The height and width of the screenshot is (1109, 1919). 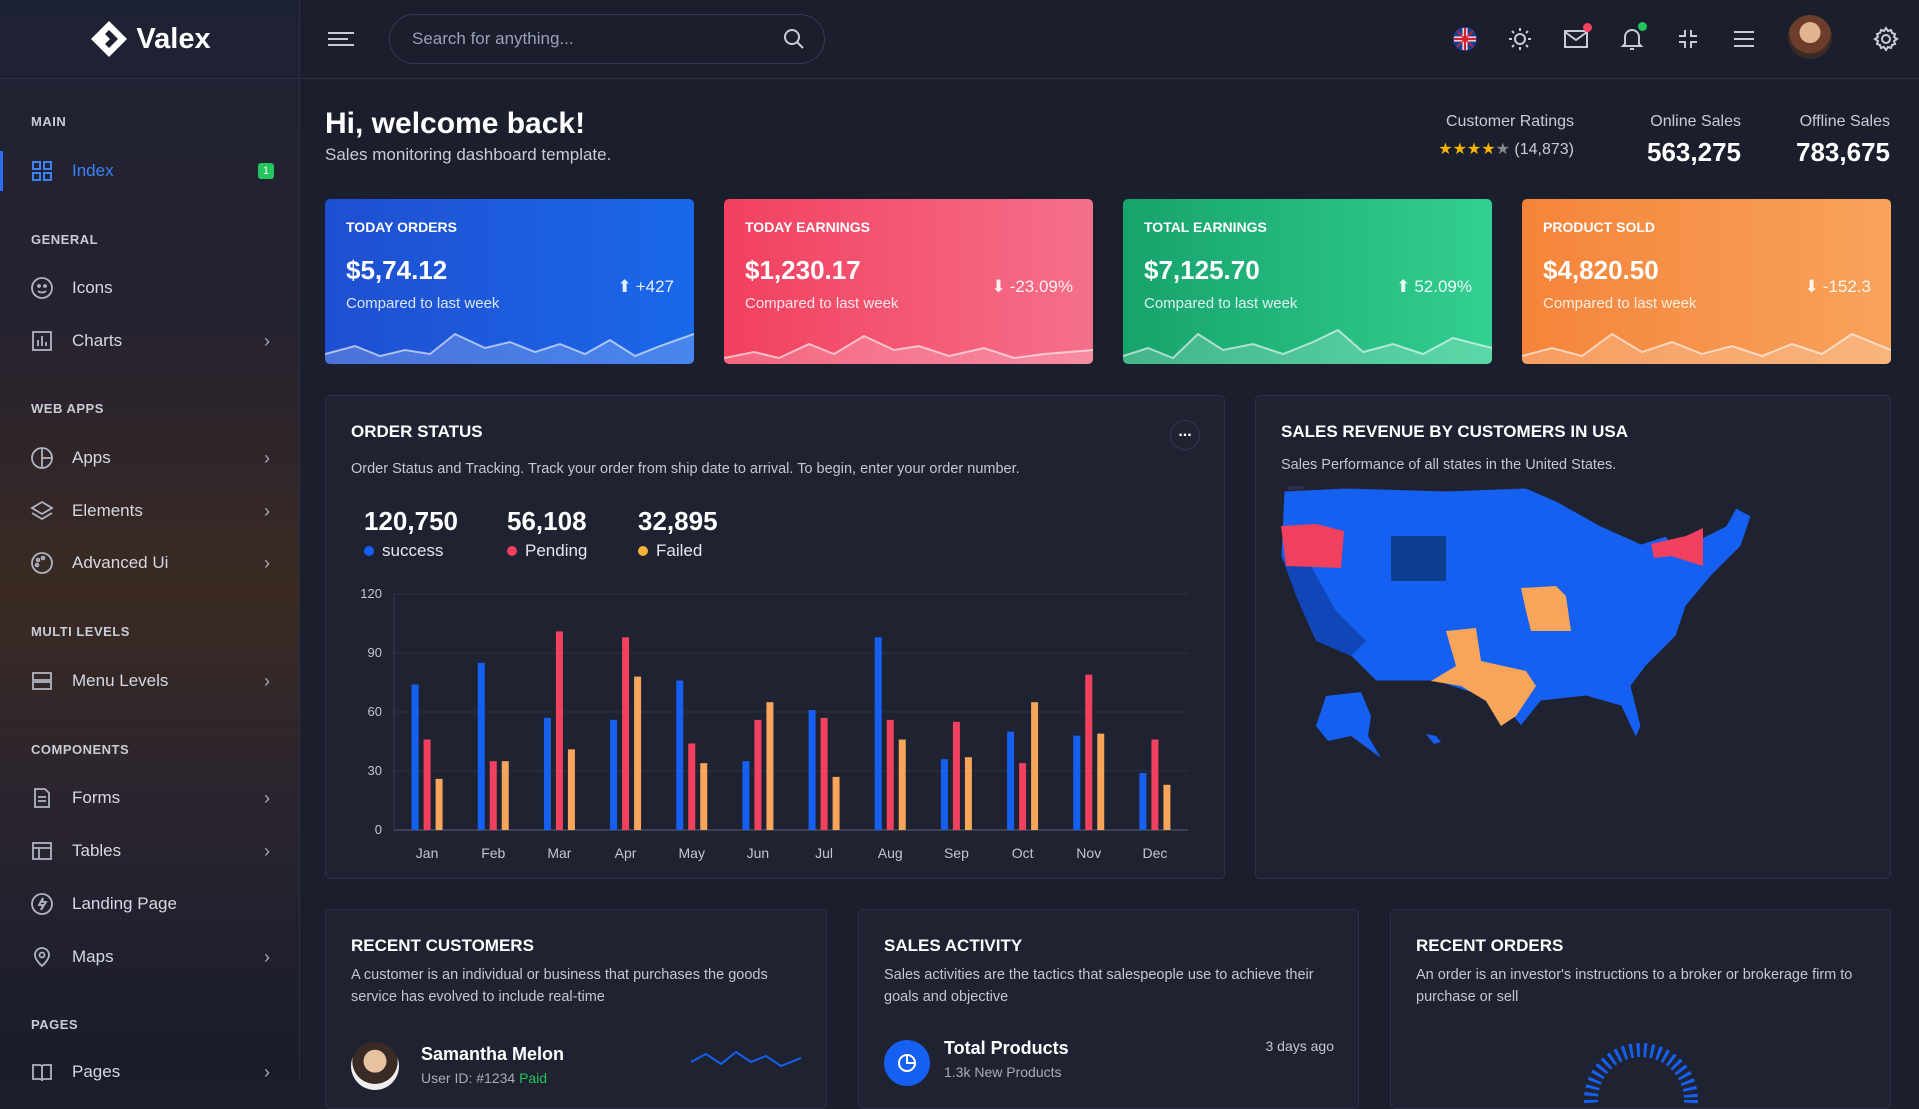 I want to click on table-icon, so click(x=42, y=851).